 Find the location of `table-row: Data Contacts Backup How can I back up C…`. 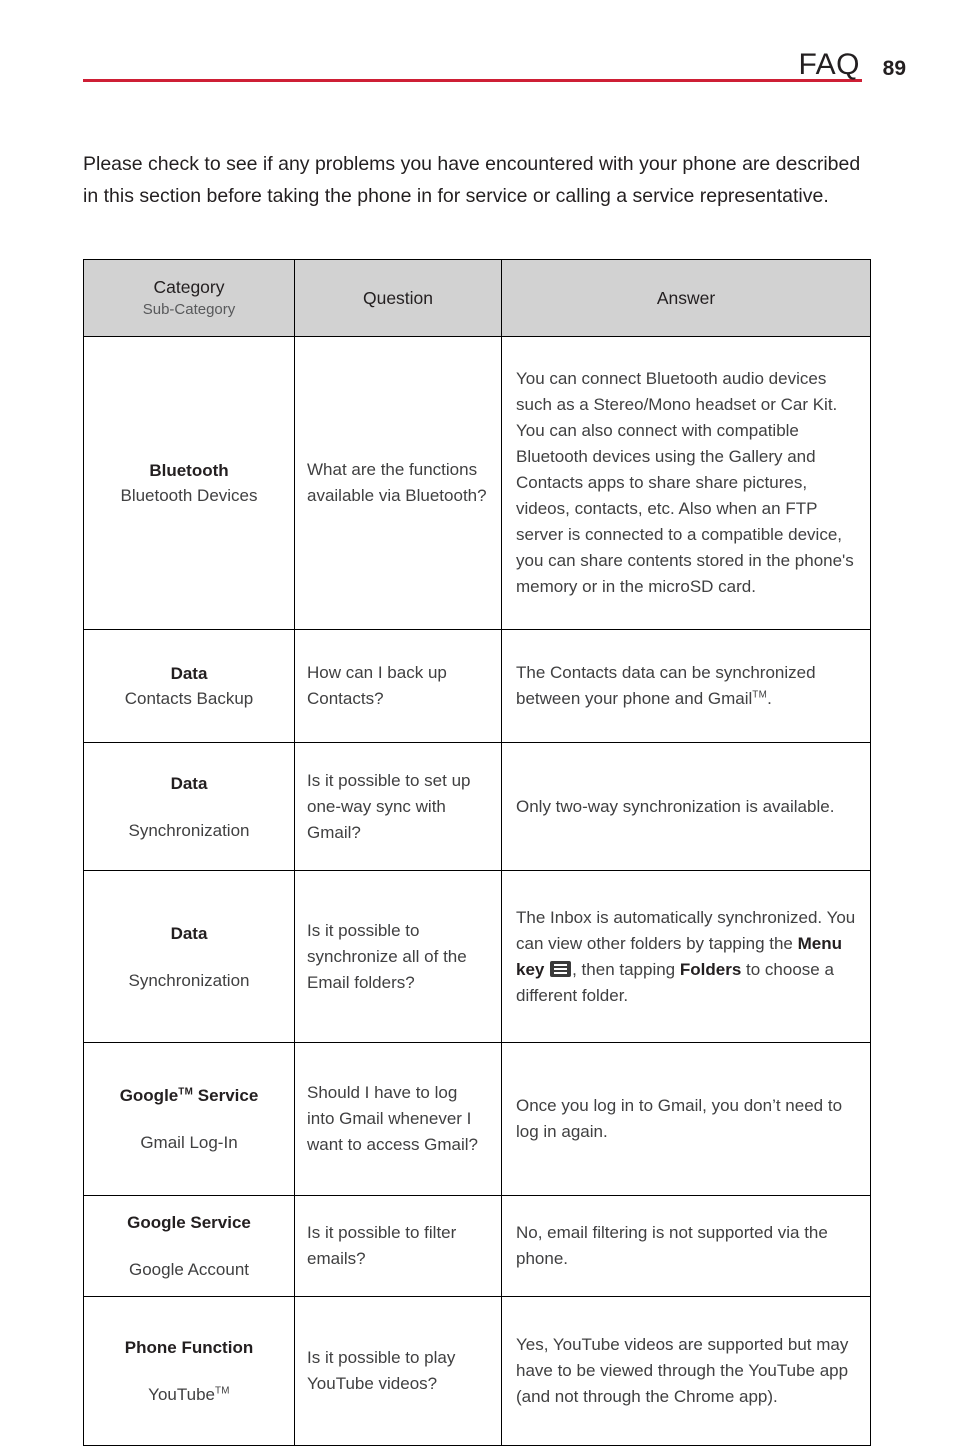

table-row: Data Contacts Backup How can I back up C… is located at coordinates (477, 686).